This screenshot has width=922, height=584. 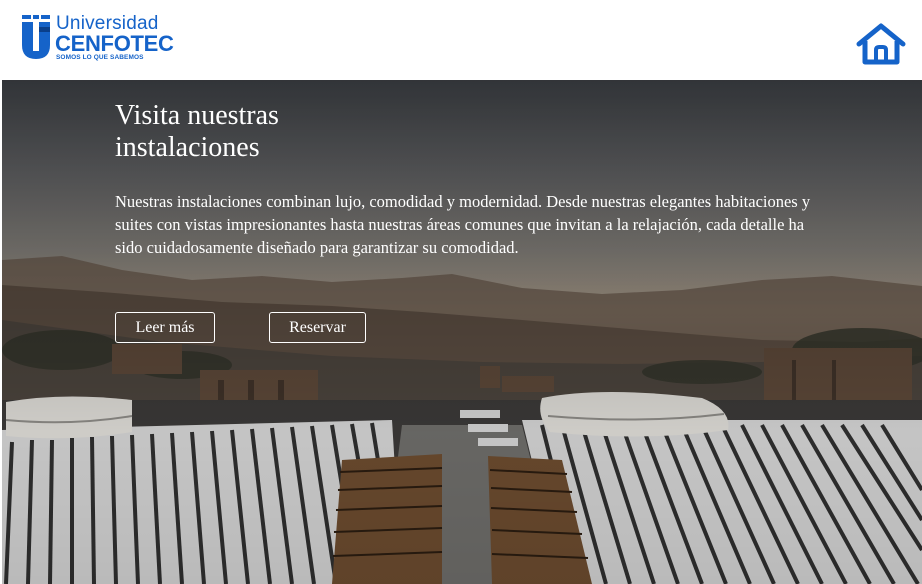 What do you see at coordinates (100, 57) in the screenshot?
I see `logo-tagline: SOMOS LO QUE SABEMOS` at bounding box center [100, 57].